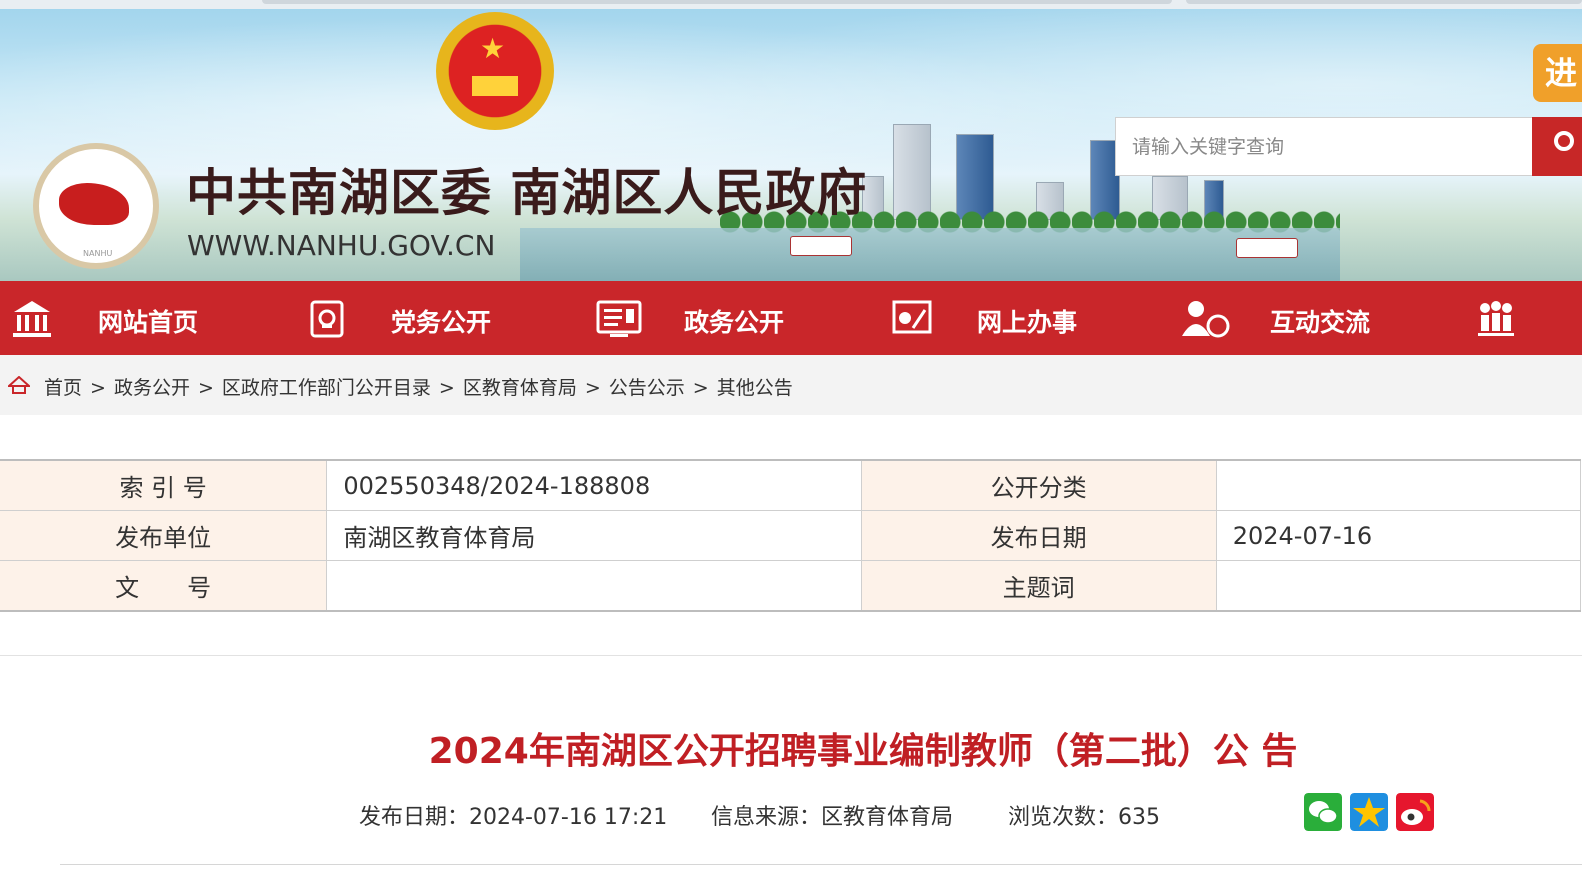 This screenshot has width=1582, height=878. I want to click on browser-top-strip, so click(791, 4).